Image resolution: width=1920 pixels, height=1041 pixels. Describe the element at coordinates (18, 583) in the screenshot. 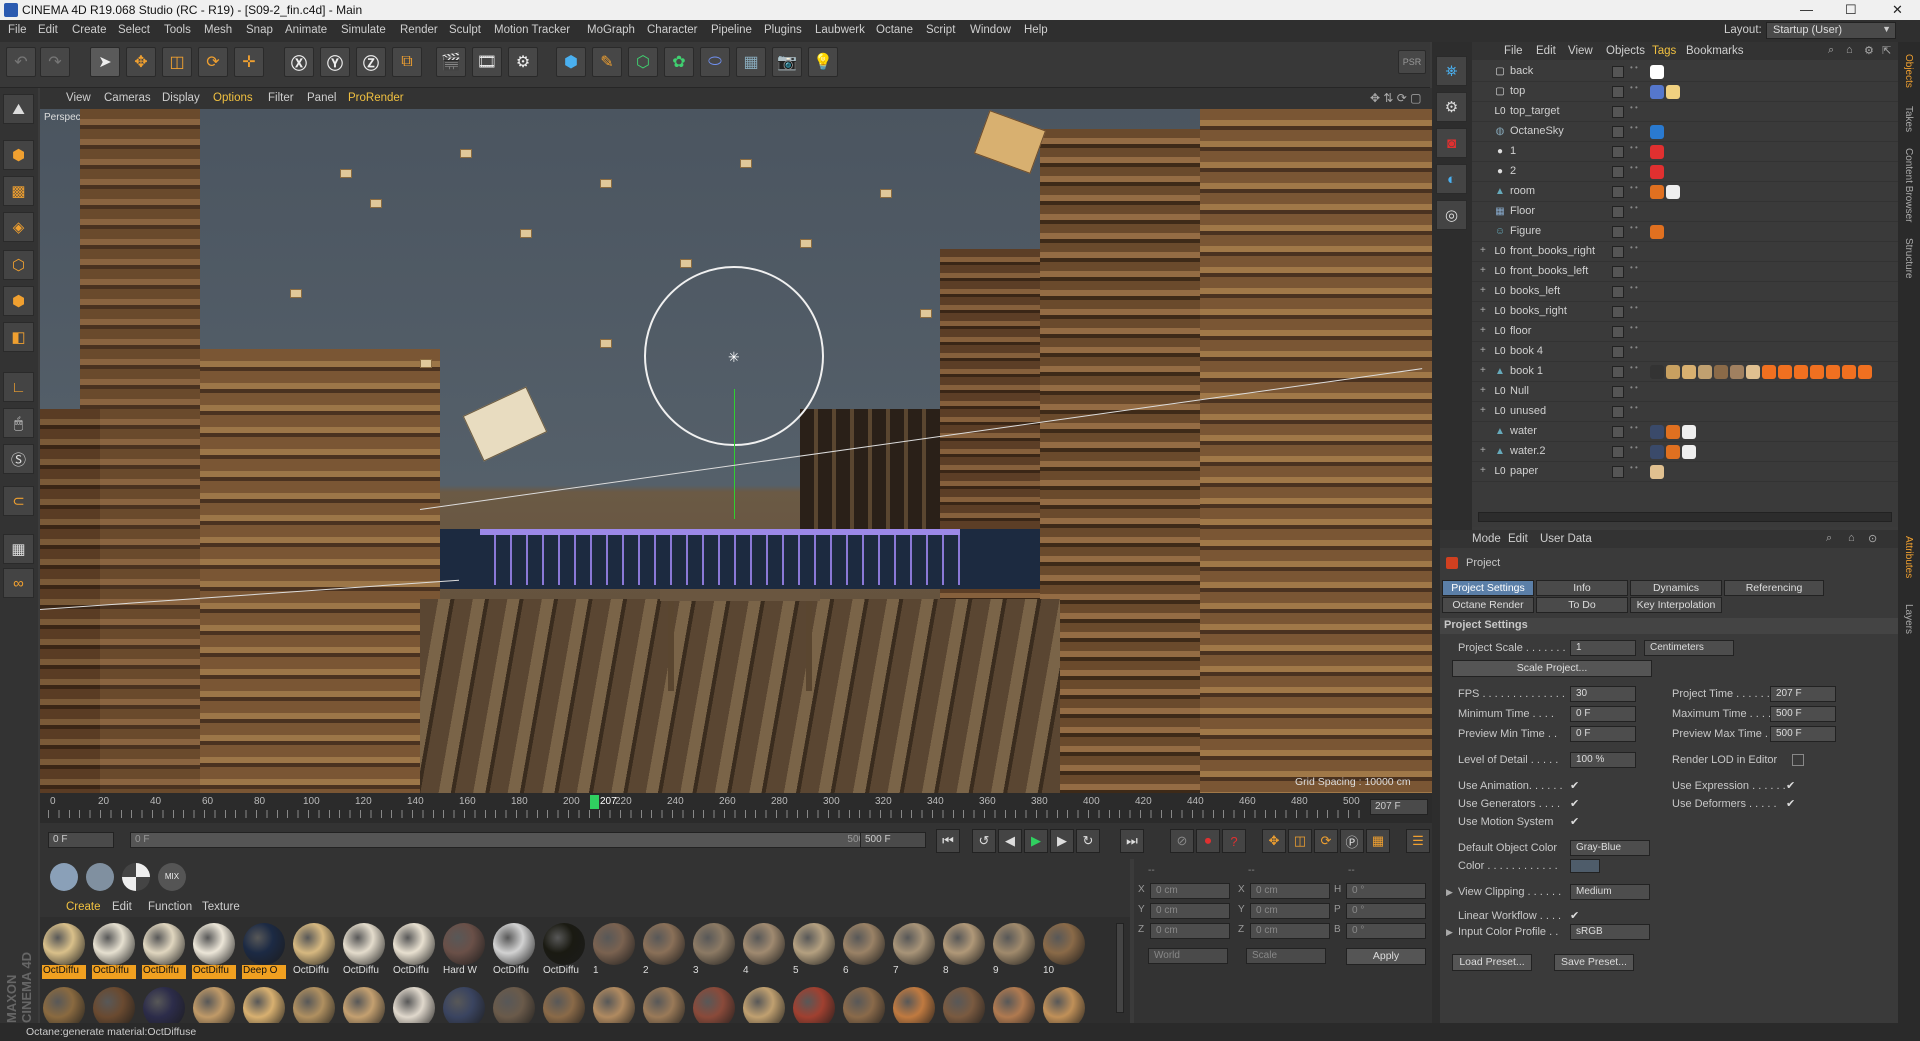

I see `soft-selection-icon: ∞` at that location.